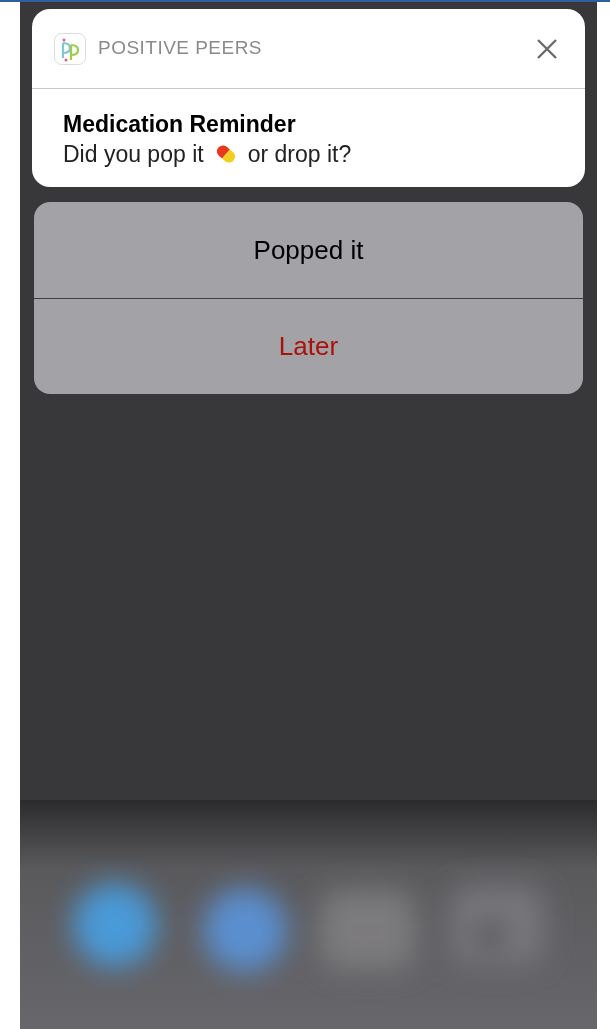  What do you see at coordinates (180, 124) in the screenshot?
I see `notification-title: Medication Reminder` at bounding box center [180, 124].